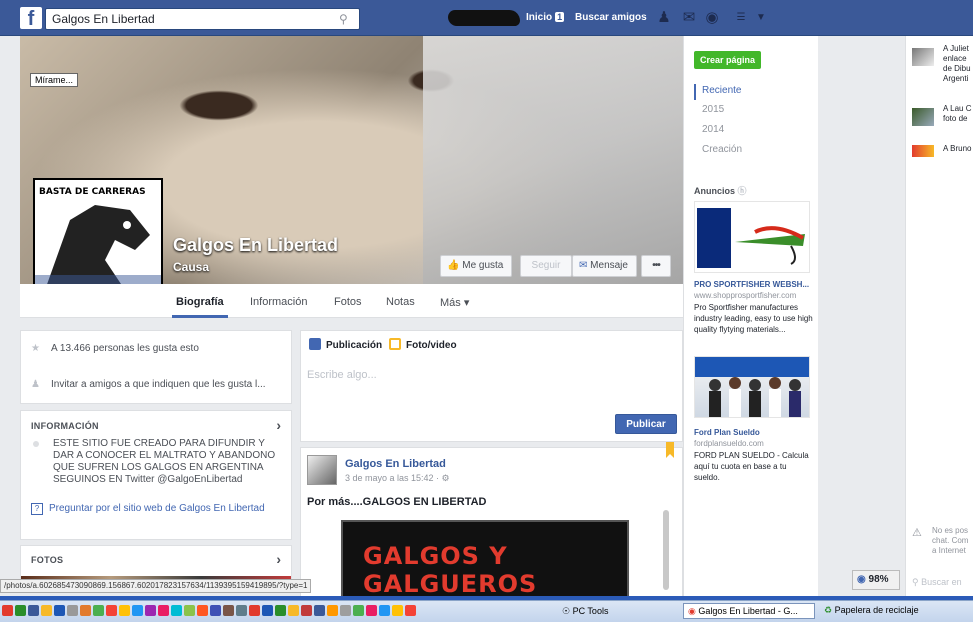 This screenshot has height=622, width=973. What do you see at coordinates (721, 90) in the screenshot?
I see `timeline-recent: Reciente` at bounding box center [721, 90].